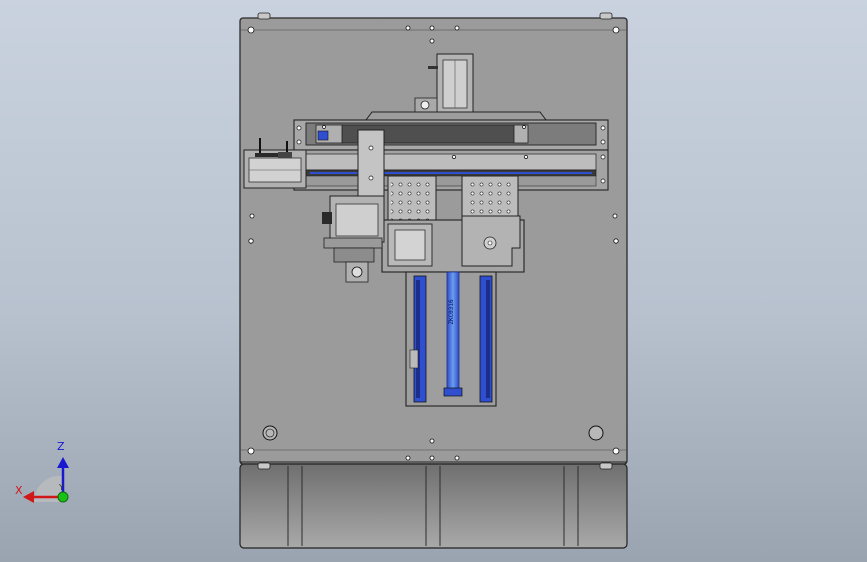 The width and height of the screenshot is (867, 562). What do you see at coordinates (451, 312) in the screenshot?
I see `screw-engraving: ZKC0316` at bounding box center [451, 312].